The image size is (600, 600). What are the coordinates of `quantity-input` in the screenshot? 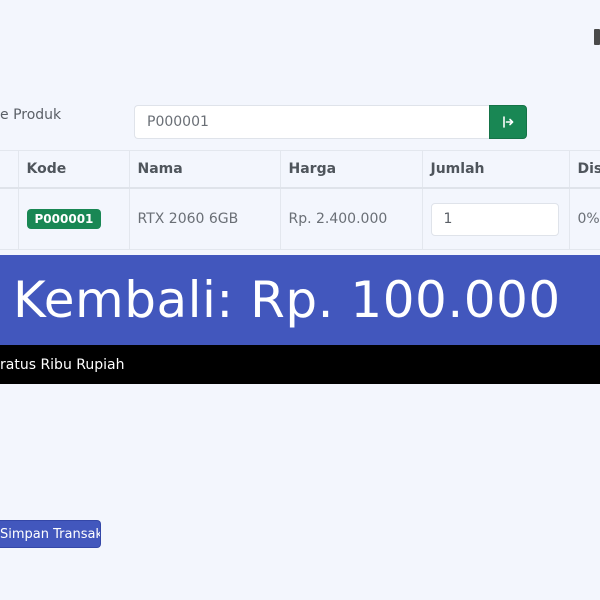 It's located at (494, 219).